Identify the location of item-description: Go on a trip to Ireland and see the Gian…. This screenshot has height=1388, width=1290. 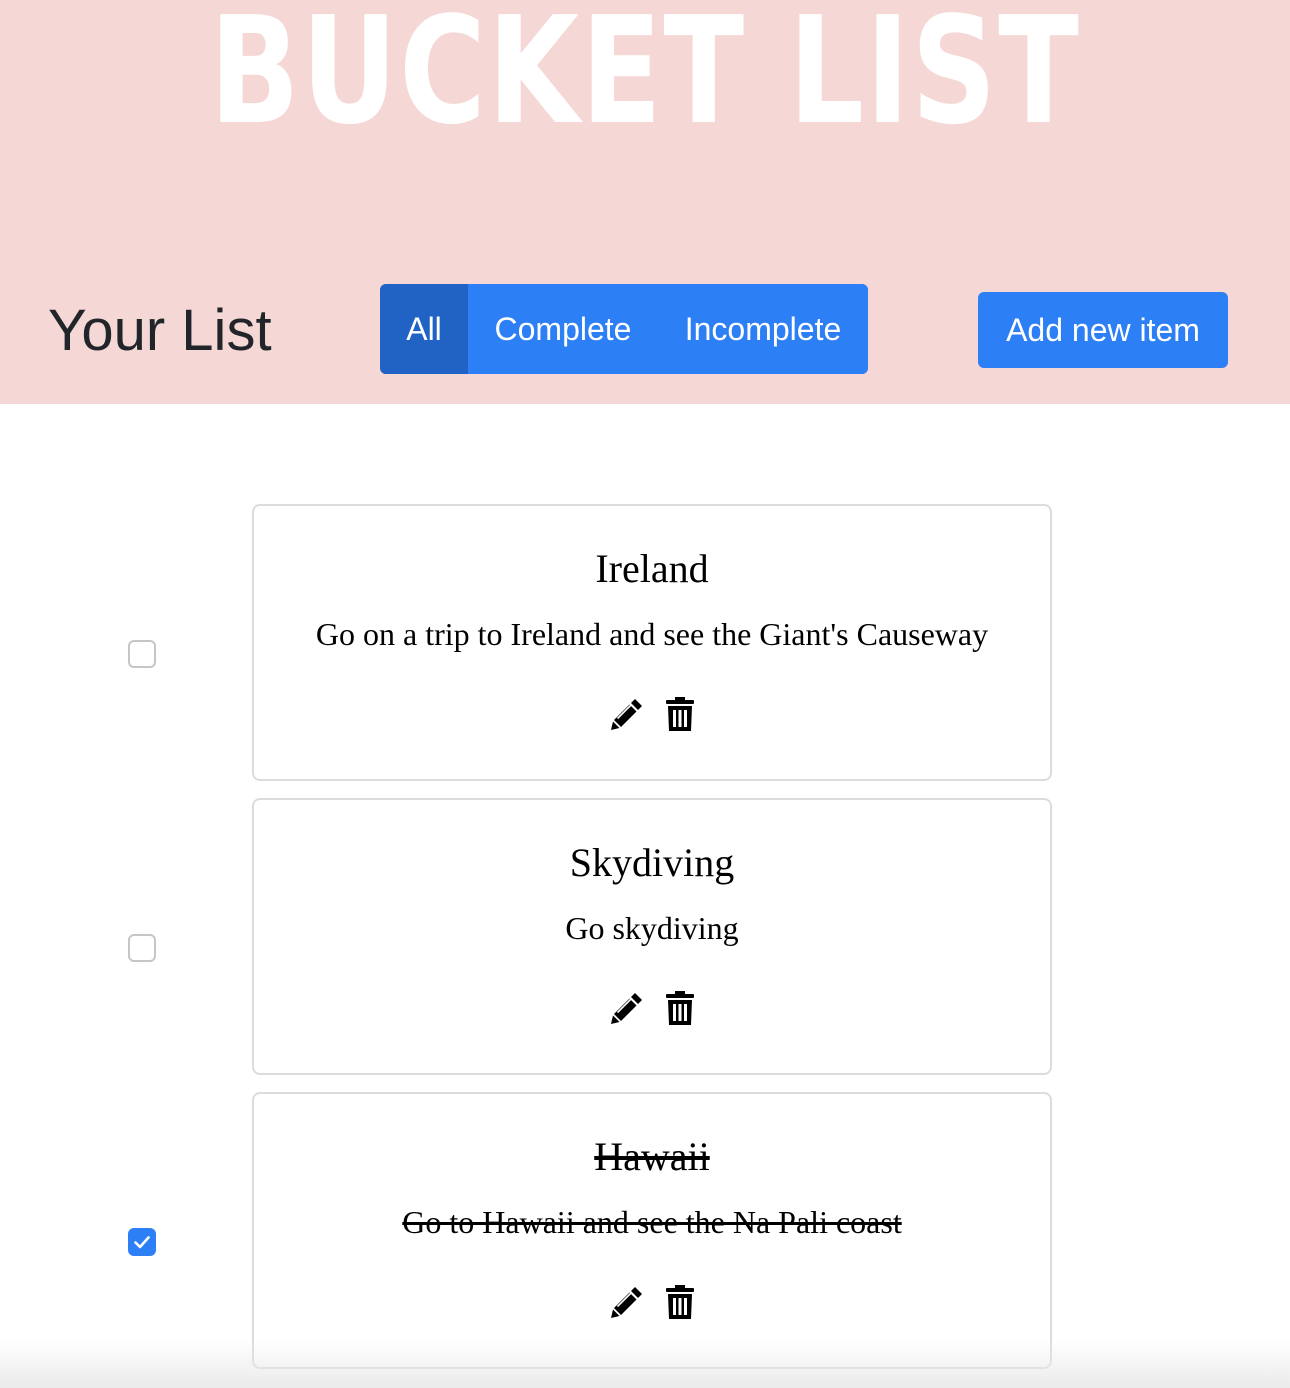
(652, 634).